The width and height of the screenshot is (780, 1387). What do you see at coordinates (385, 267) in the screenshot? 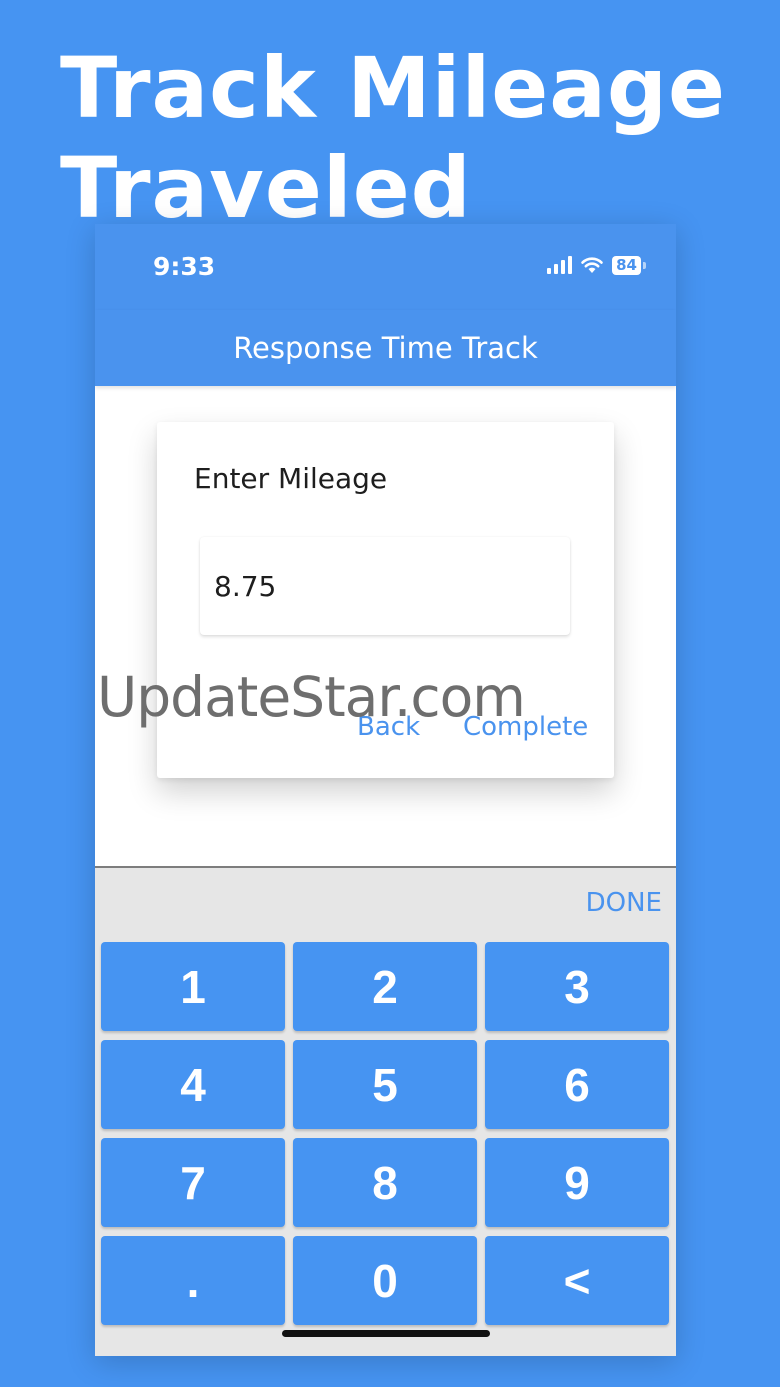
I see `status-bar: 9:33 84` at bounding box center [385, 267].